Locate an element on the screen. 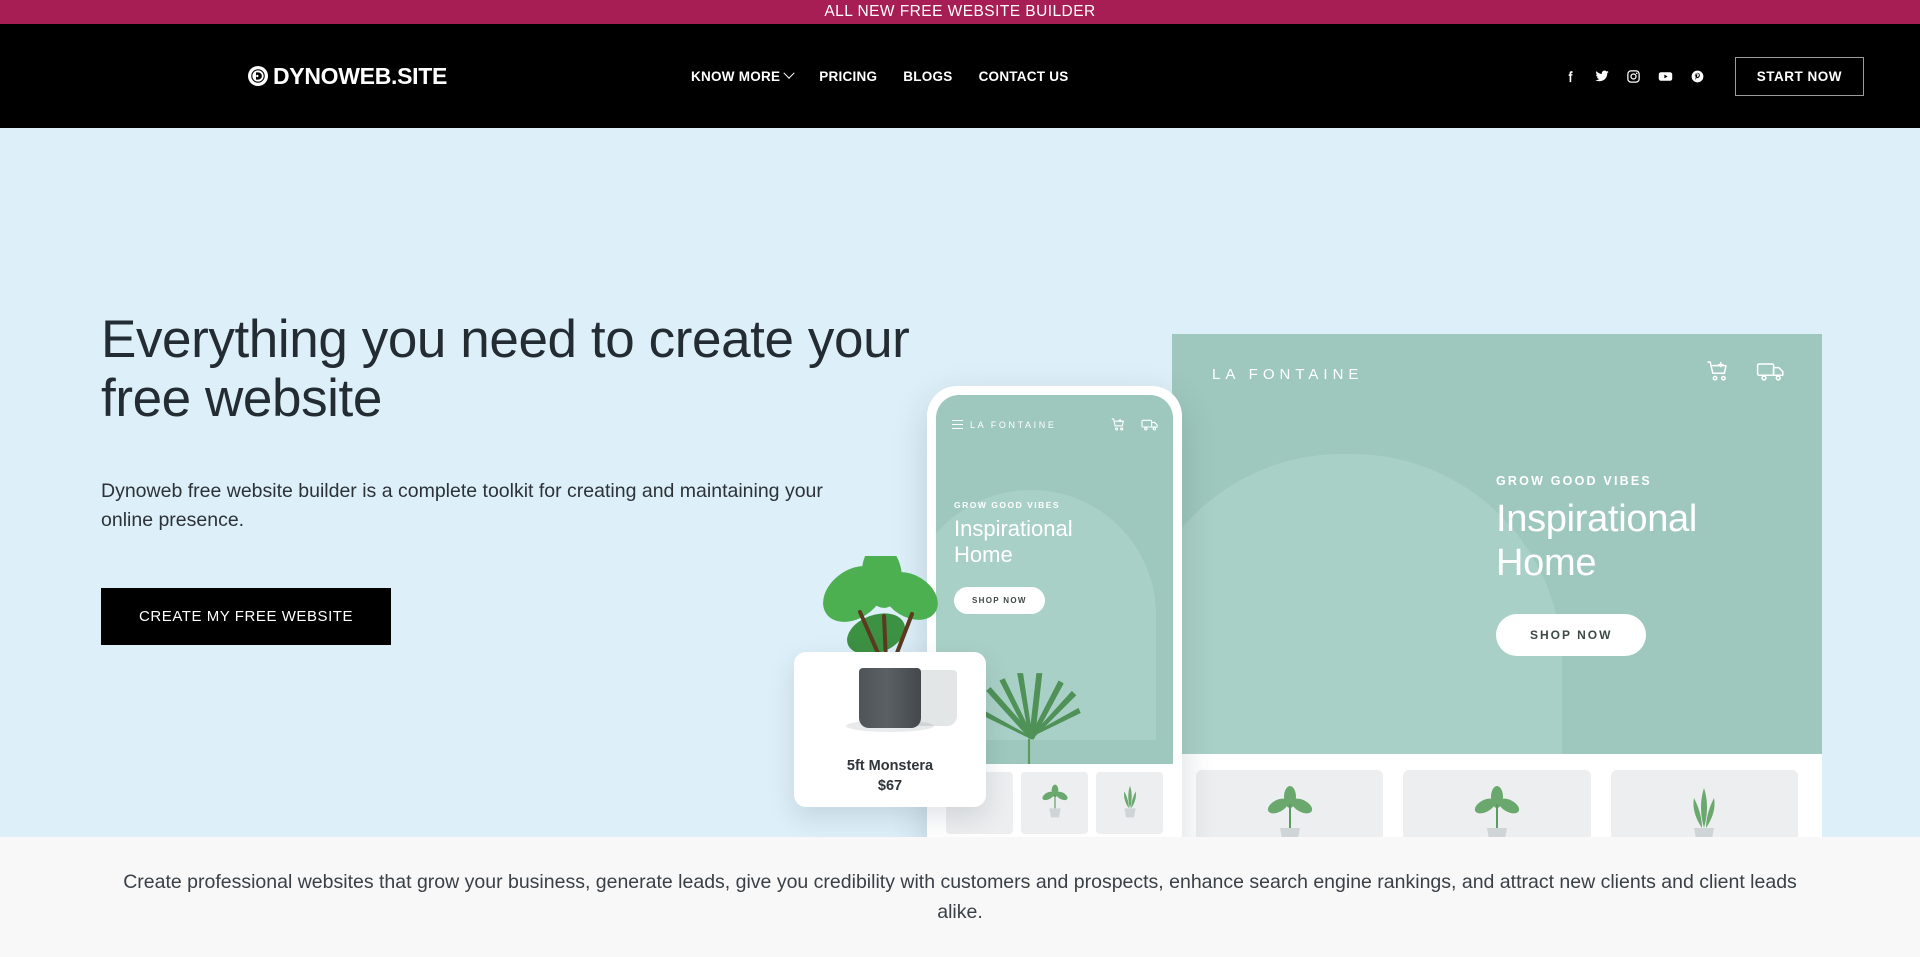 Image resolution: width=1920 pixels, height=957 pixels. social-links is located at coordinates (1634, 76).